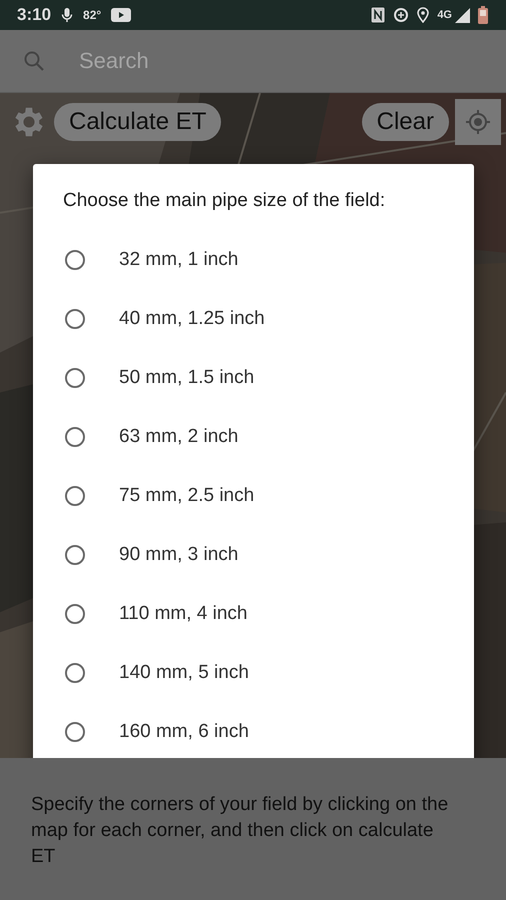 The width and height of the screenshot is (506, 900). What do you see at coordinates (67, 15) in the screenshot?
I see `microphone-icon` at bounding box center [67, 15].